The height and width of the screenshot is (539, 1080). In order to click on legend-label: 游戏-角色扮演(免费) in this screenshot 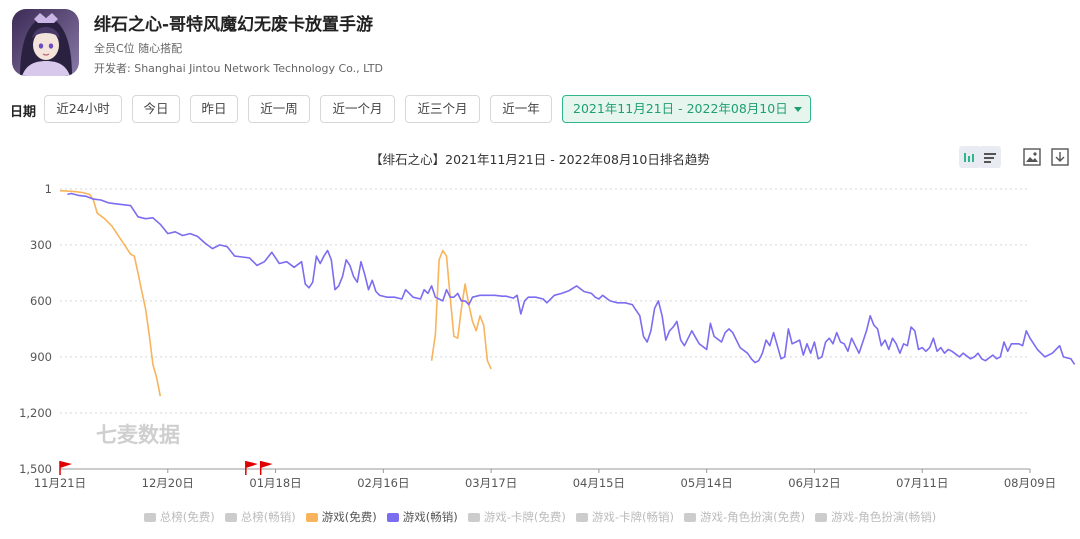, I will do `click(752, 517)`.